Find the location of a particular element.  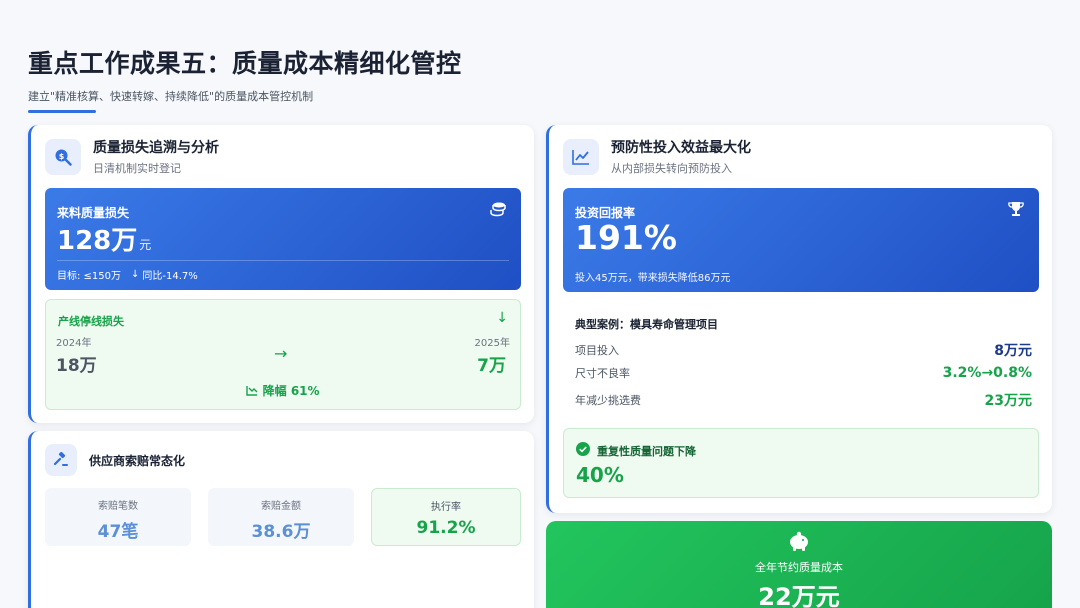

incoming-loss-label: 来料质量损失 is located at coordinates (93, 213).